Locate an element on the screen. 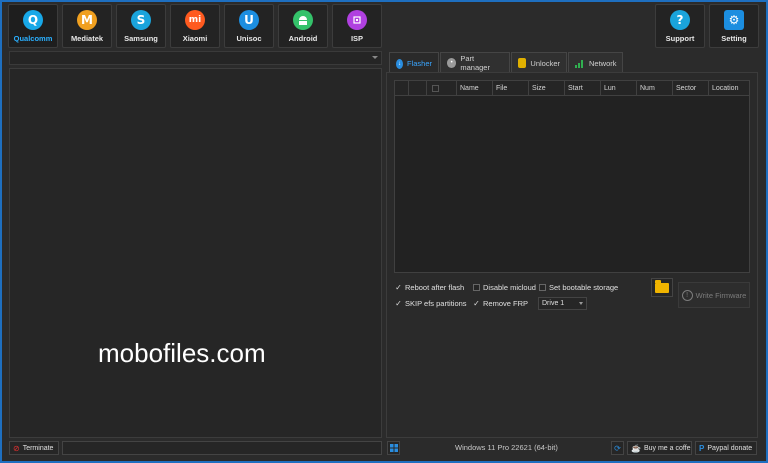 Image resolution: width=768 pixels, height=463 pixels. download-icon: ↓ is located at coordinates (399, 63).